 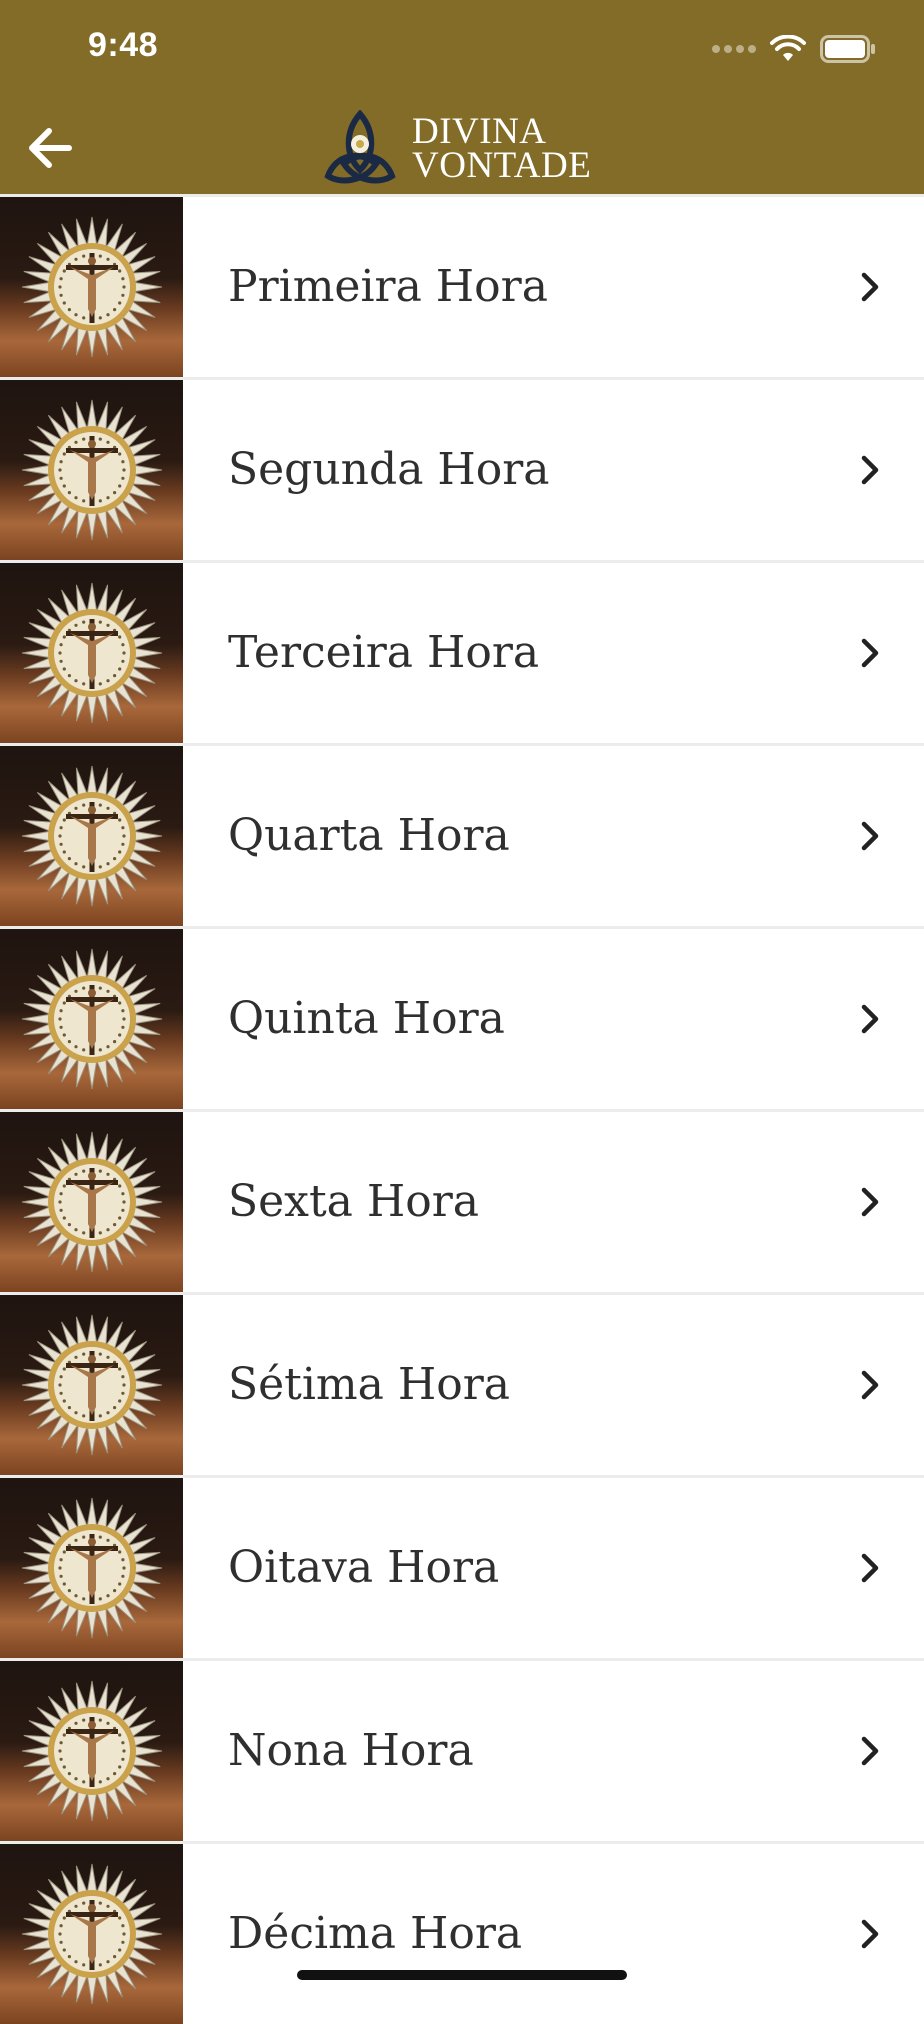 What do you see at coordinates (788, 48) in the screenshot?
I see `wifi-icon` at bounding box center [788, 48].